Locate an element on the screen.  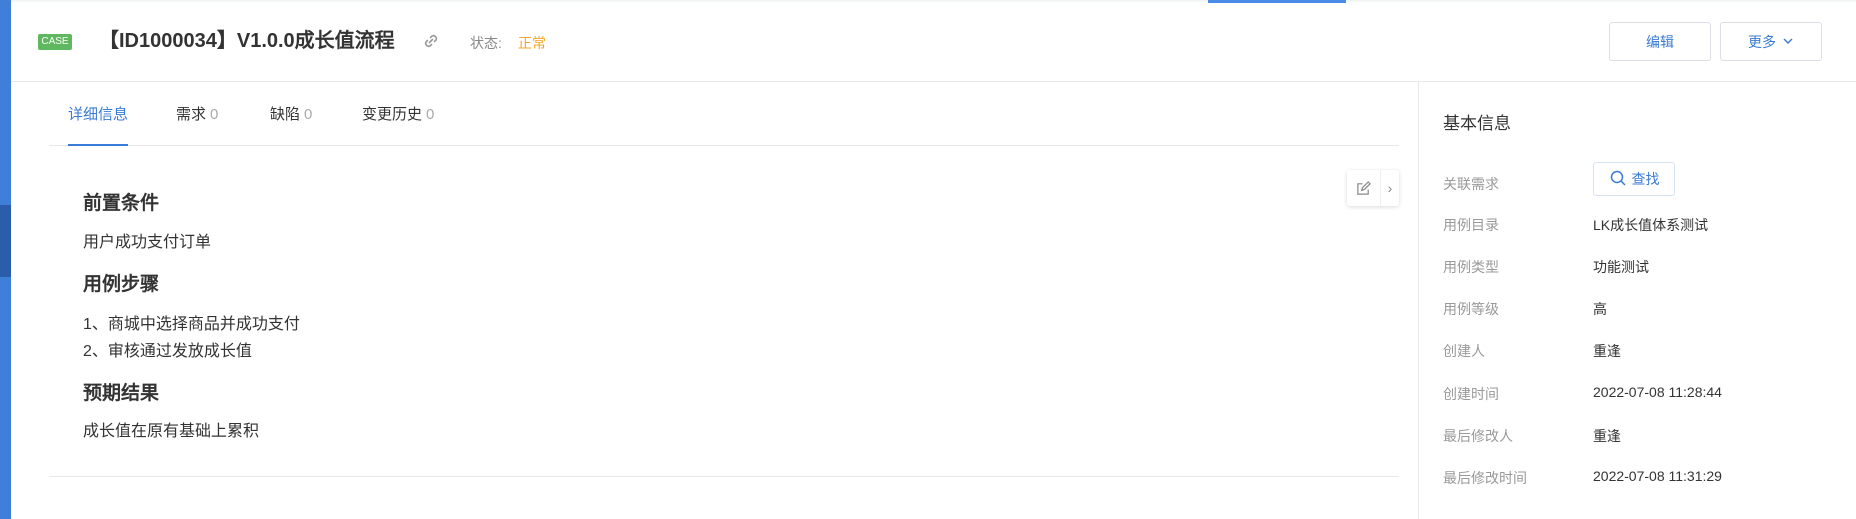
info-row: 最后修改人 重逢 is located at coordinates (1643, 434).